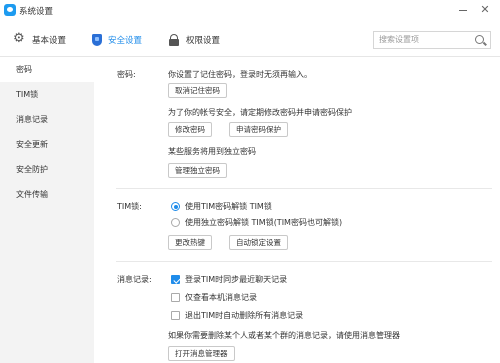  I want to click on window-title: 系统设置, so click(36, 12).